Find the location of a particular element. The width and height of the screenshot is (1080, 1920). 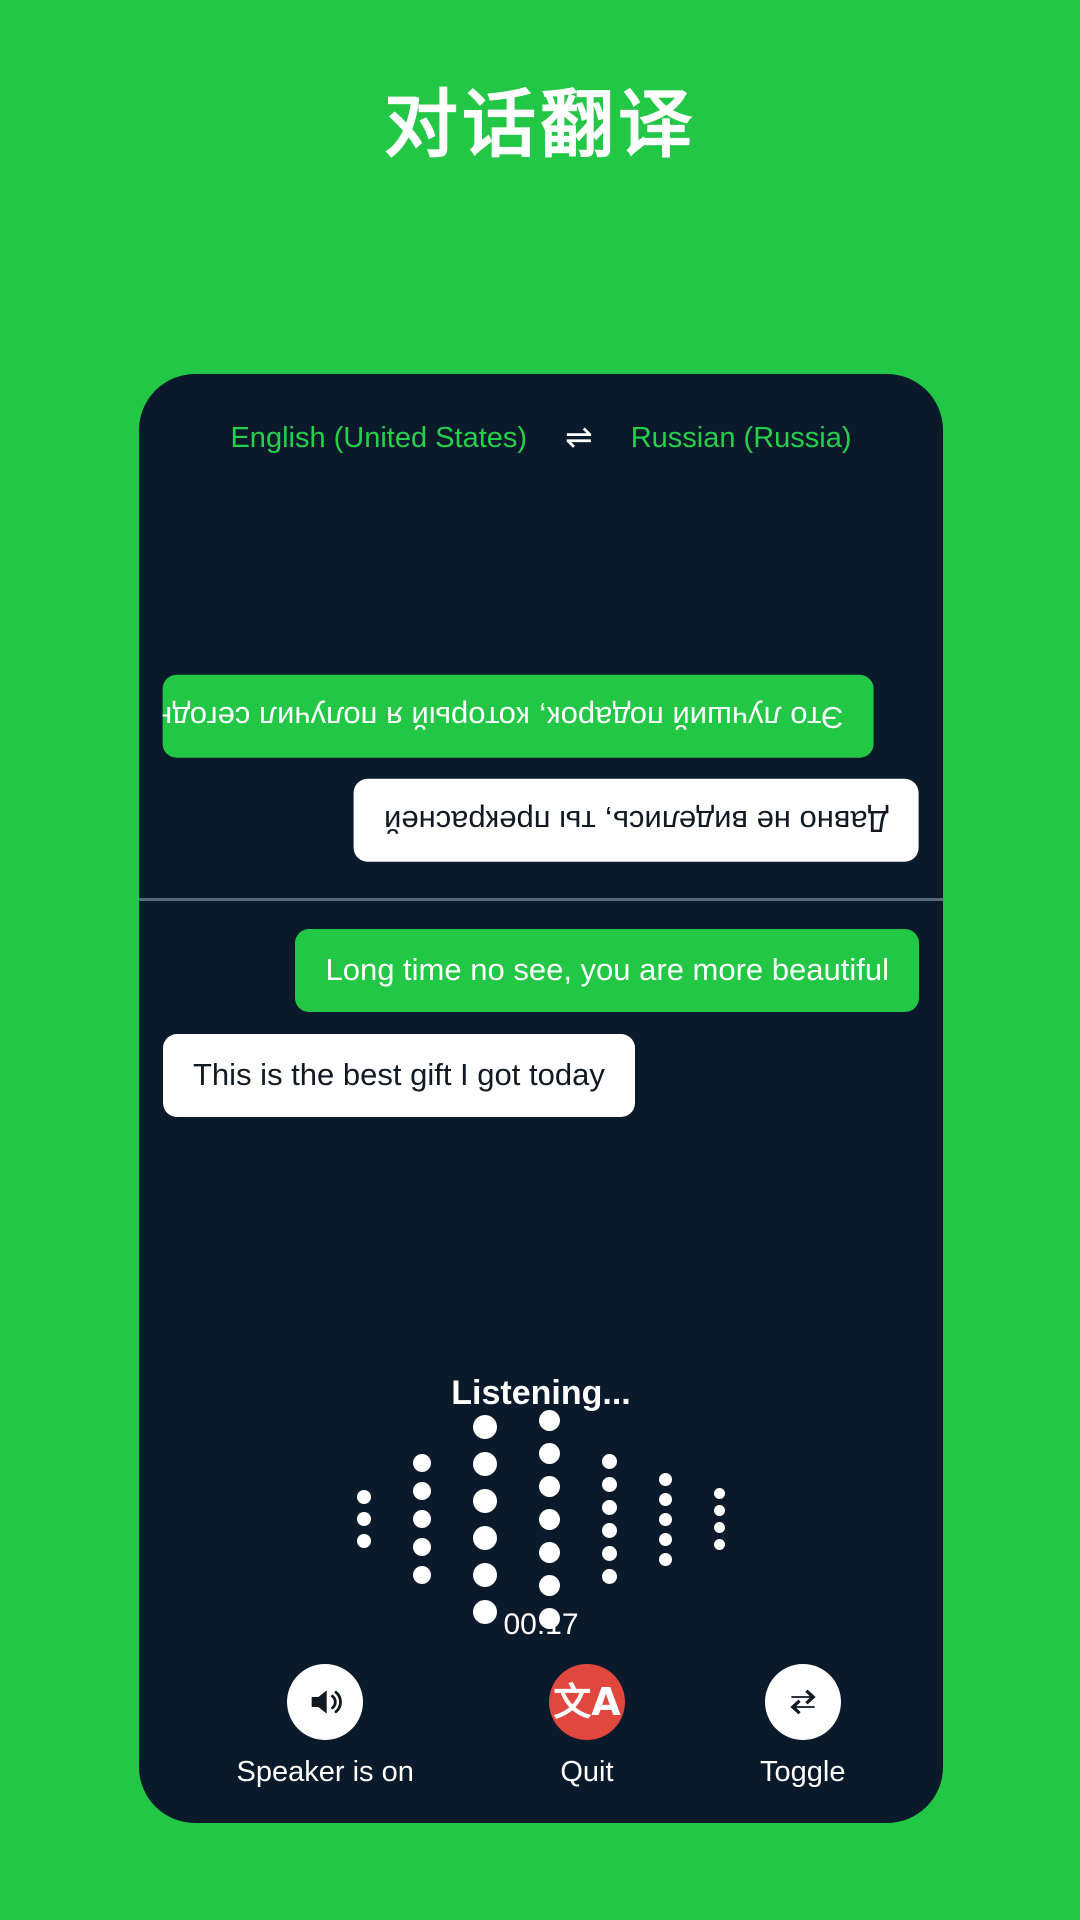

audio-waveform-visualizer is located at coordinates (541, 1519).